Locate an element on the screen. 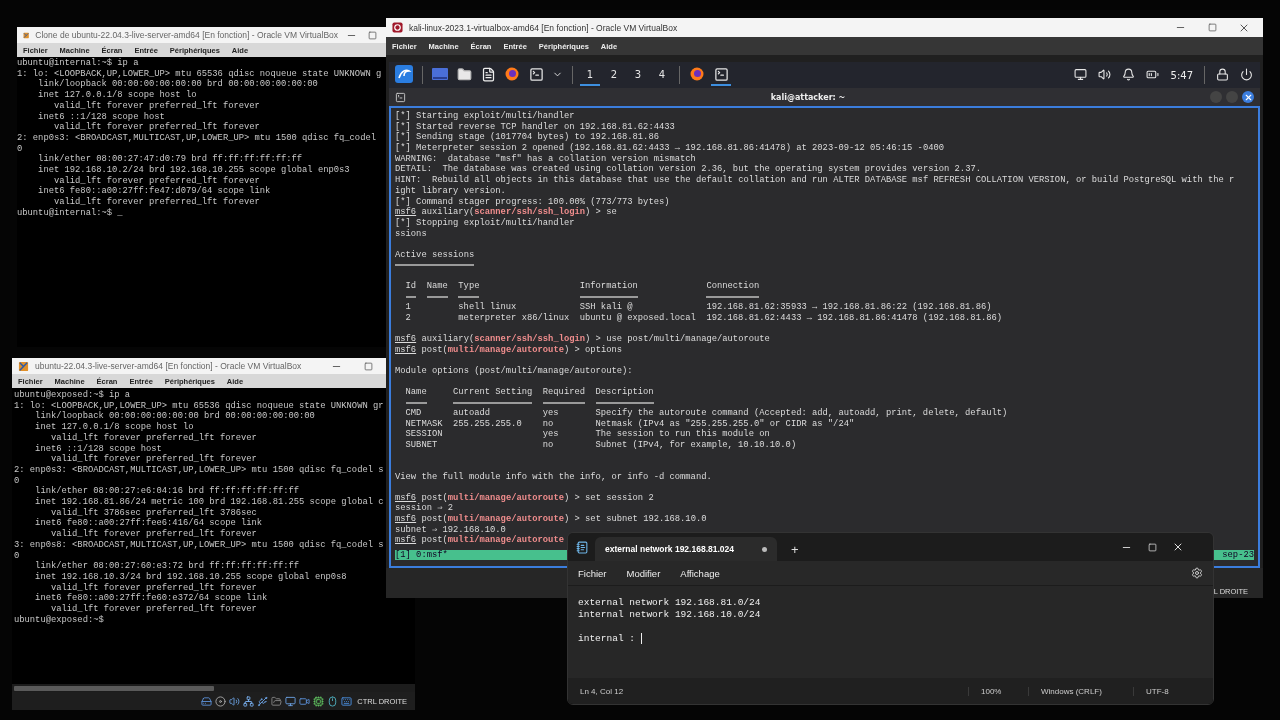  terminal-line: DETAIL: The database was created using collation version 2.36, but the operating system provides version 2.37. is located at coordinates (688, 169).